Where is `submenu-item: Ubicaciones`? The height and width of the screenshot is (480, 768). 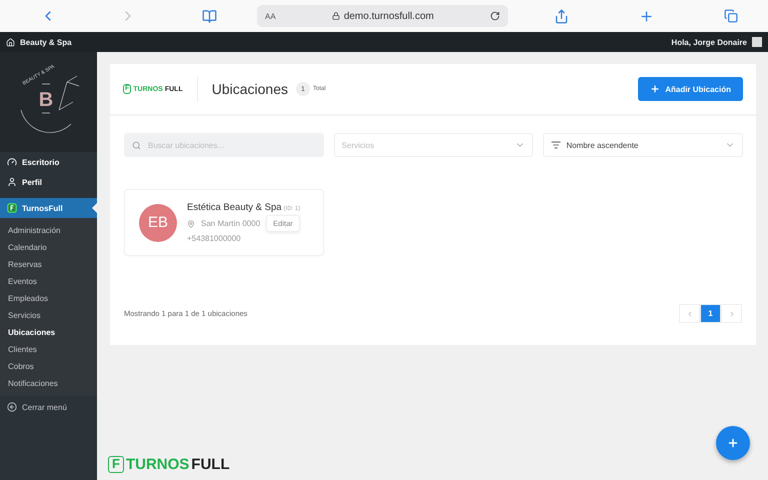
submenu-item: Ubicaciones is located at coordinates (48, 332).